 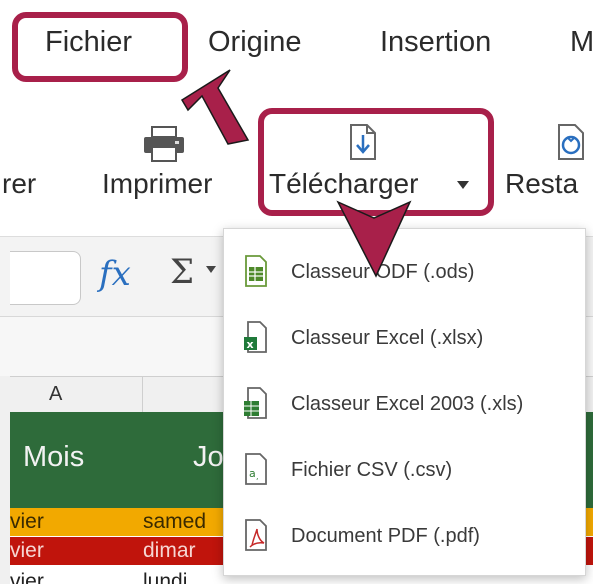 I want to click on sum-caret-icon, so click(x=211, y=269).